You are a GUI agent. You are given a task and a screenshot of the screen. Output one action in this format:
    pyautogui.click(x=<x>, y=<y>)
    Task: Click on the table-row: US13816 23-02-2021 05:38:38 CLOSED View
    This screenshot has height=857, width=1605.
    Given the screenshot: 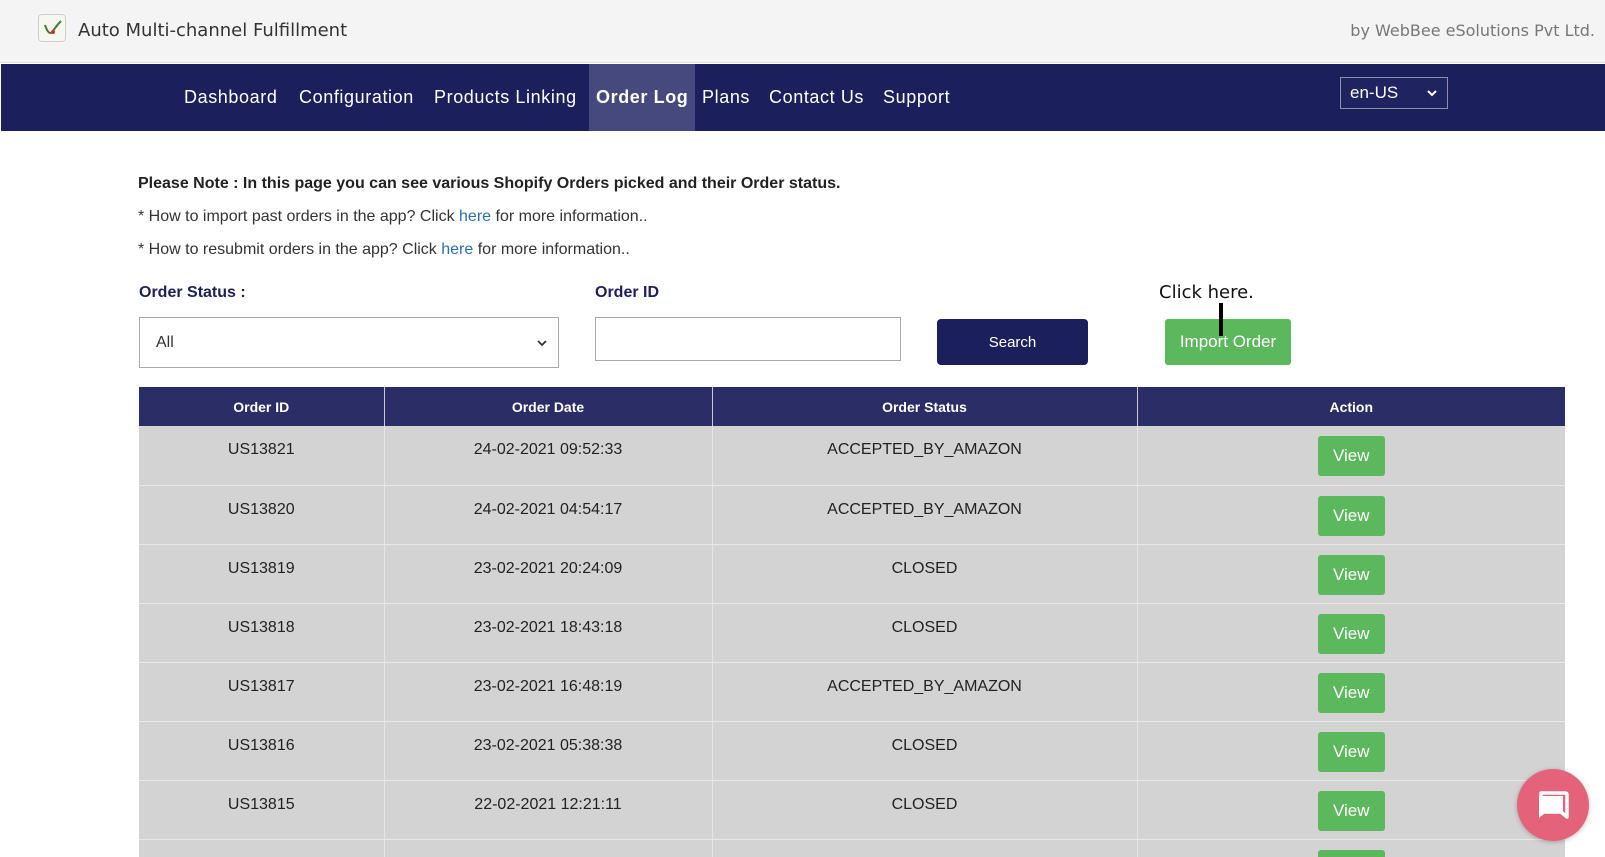 What is the action you would take?
    pyautogui.click(x=852, y=751)
    